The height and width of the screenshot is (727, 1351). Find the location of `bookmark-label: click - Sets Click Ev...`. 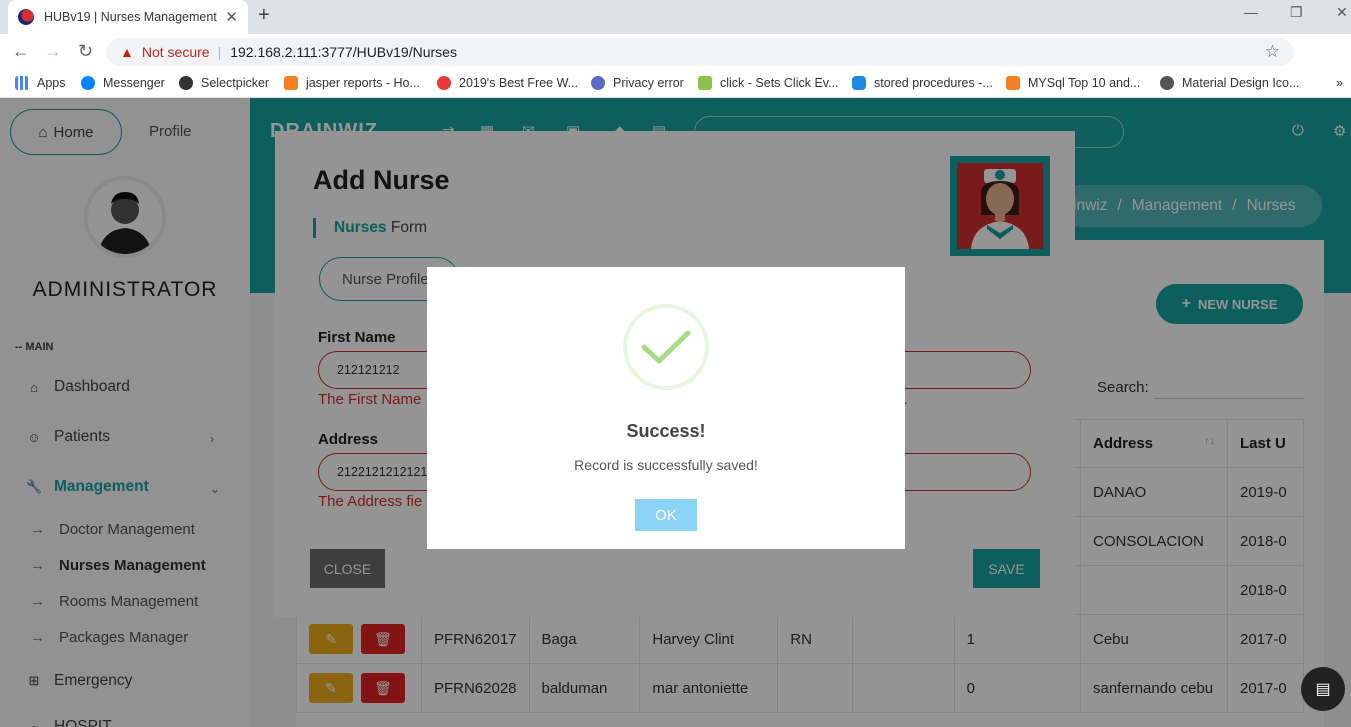

bookmark-label: click - Sets Click Ev... is located at coordinates (779, 83).